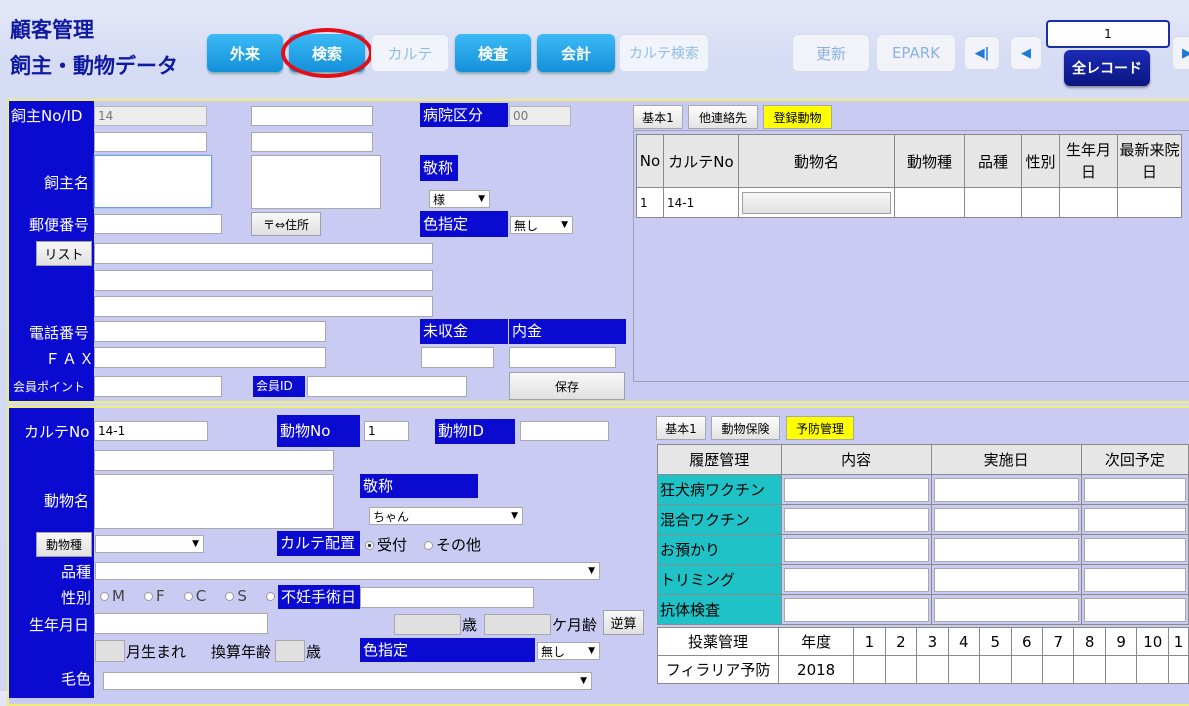 The width and height of the screenshot is (1189, 706). Describe the element at coordinates (541, 225) in the screenshot. I see `owner-color-select: 無し ▼` at that location.